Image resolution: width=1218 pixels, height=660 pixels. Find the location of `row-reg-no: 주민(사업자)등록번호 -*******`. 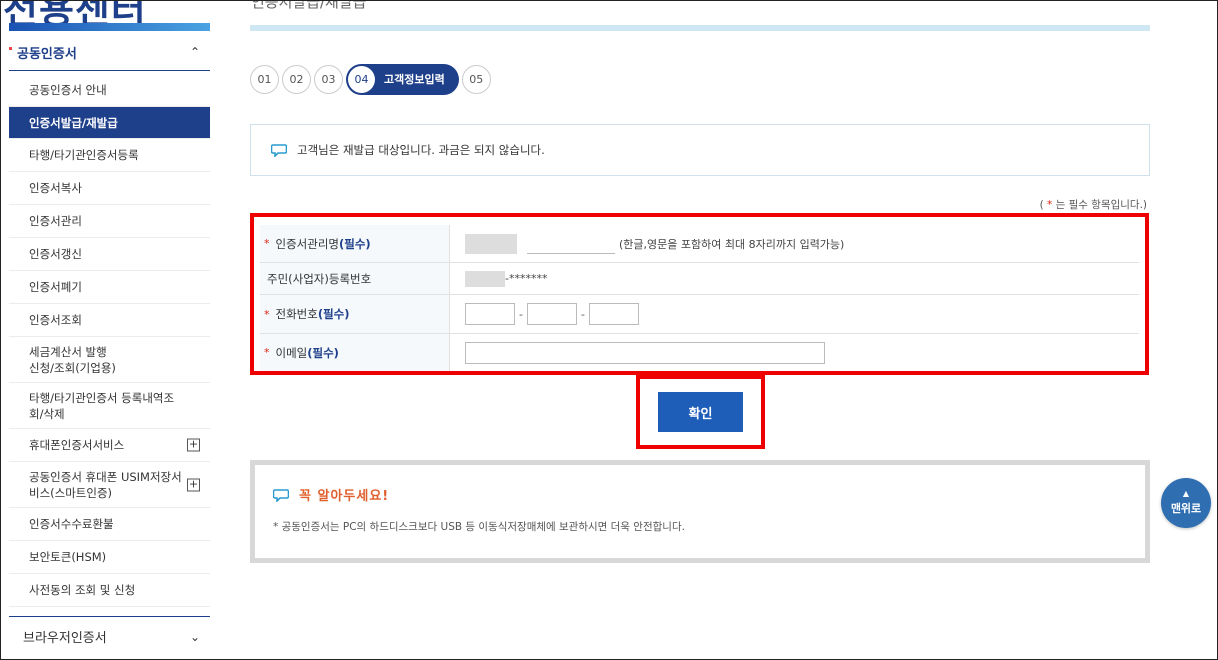

row-reg-no: 주민(사업자)등록번호 -******* is located at coordinates (699, 279).